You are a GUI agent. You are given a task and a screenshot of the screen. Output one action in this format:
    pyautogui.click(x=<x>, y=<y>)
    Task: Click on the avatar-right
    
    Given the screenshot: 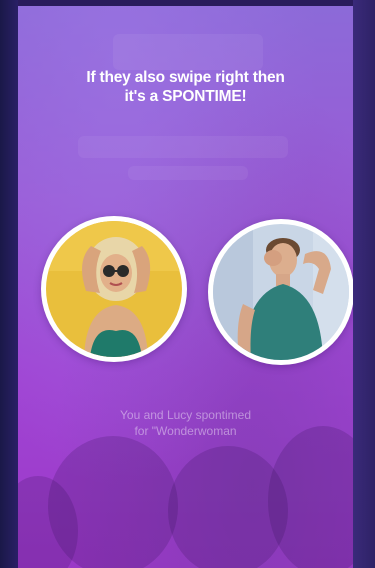 What is the action you would take?
    pyautogui.click(x=280, y=292)
    